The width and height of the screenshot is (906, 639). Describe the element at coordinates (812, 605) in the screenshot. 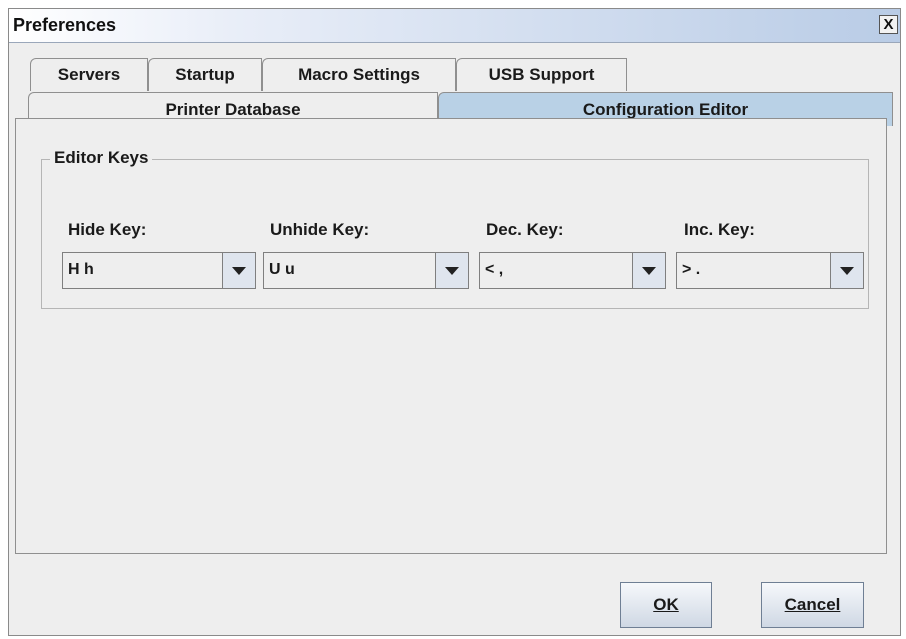

I see `cancel-button: Cancel` at that location.